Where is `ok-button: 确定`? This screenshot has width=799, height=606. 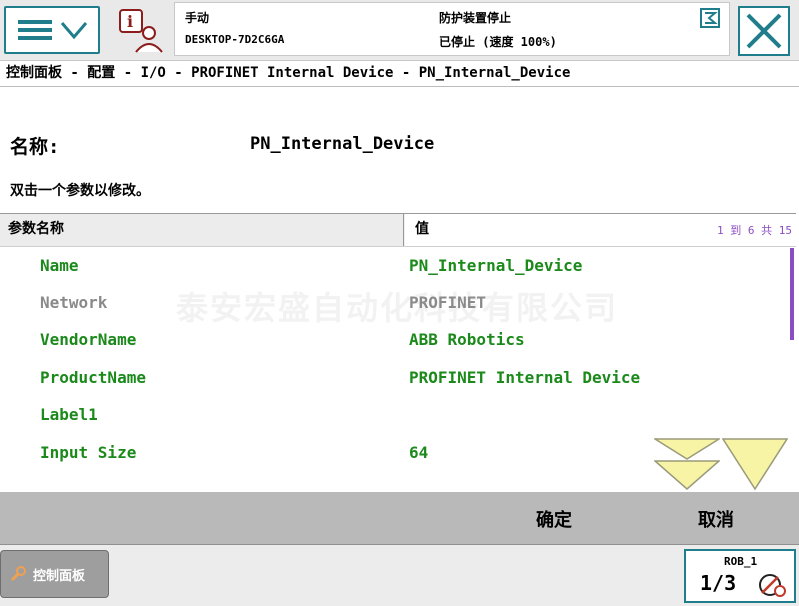
ok-button: 确定 is located at coordinates (554, 519).